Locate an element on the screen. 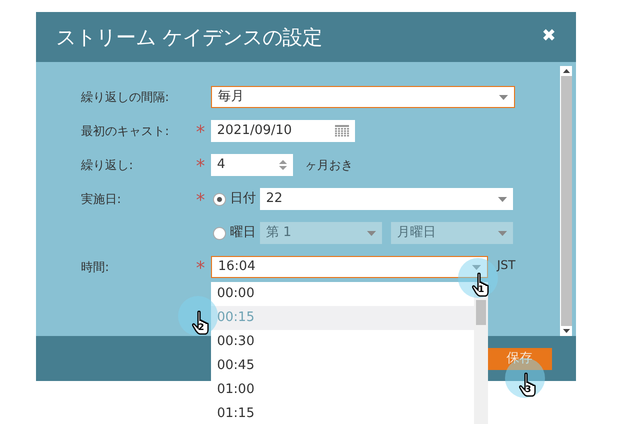  time-option: 00:45 is located at coordinates (342, 366).